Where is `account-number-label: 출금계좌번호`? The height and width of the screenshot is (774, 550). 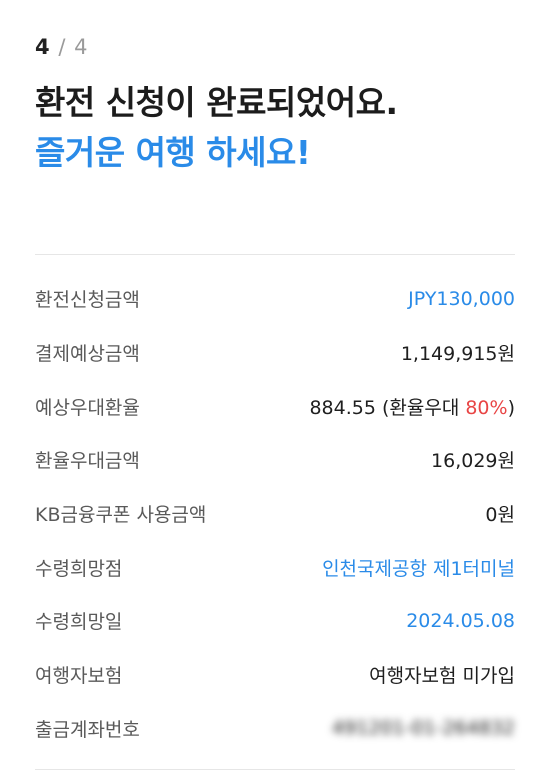
account-number-label: 출금계좌번호 is located at coordinates (87, 729).